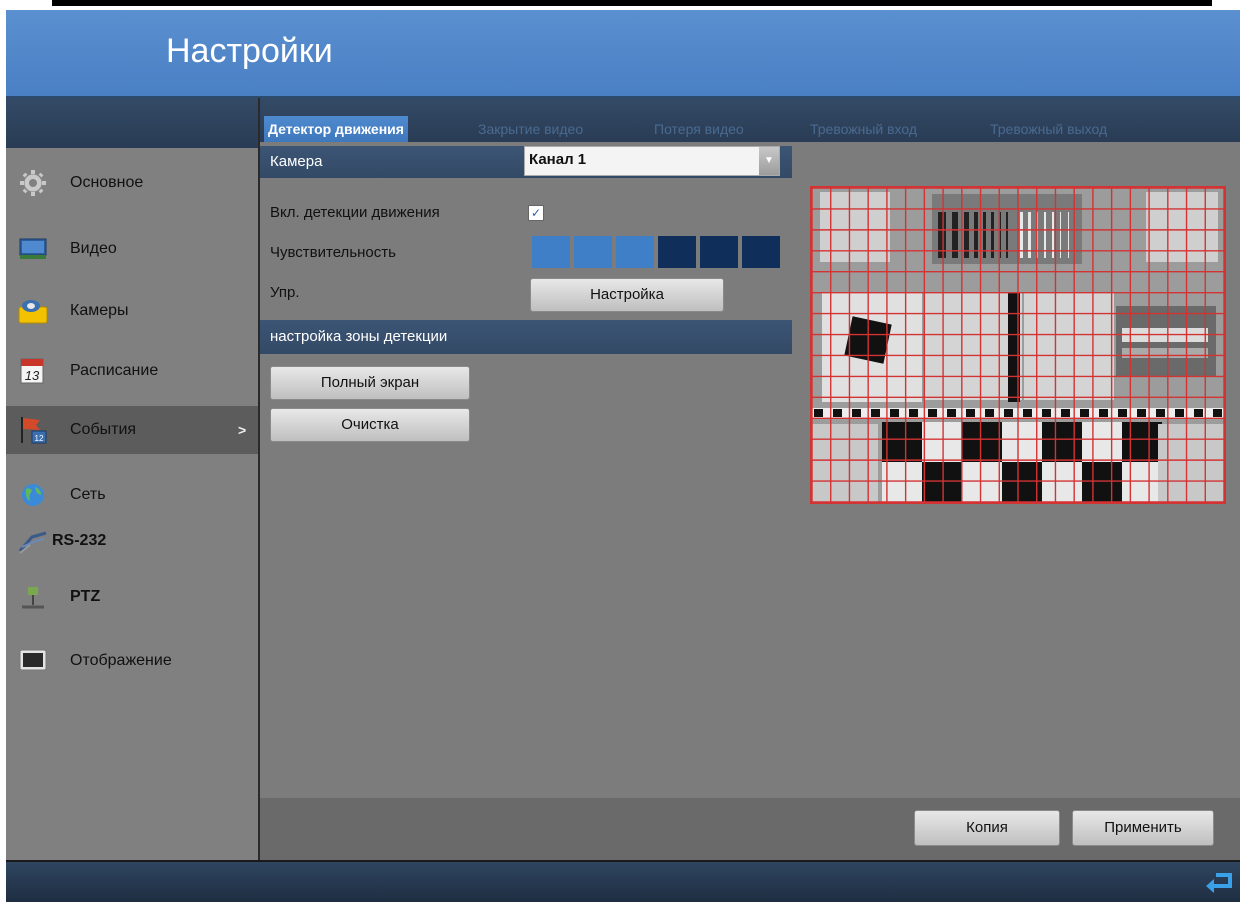  What do you see at coordinates (39, 438) in the screenshot?
I see `svg-text: 12` at bounding box center [39, 438].